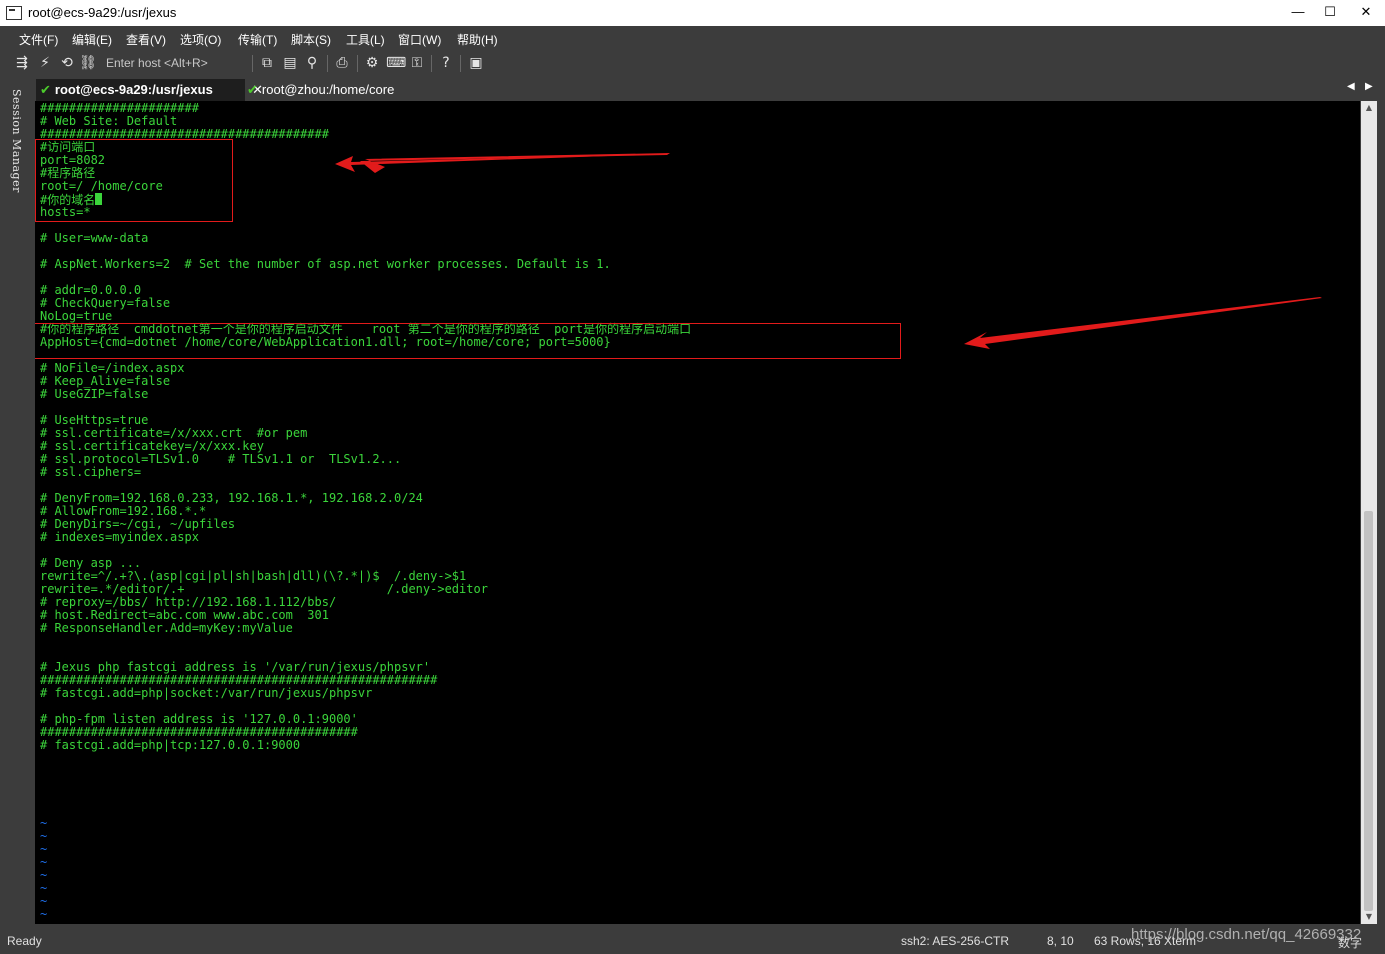  I want to click on reconnect-icon: ⟲, so click(67, 63).